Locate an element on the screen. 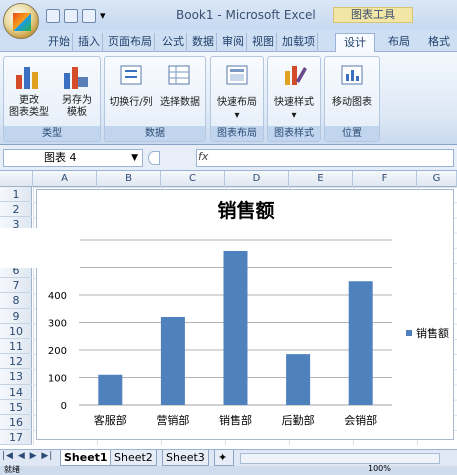 The width and height of the screenshot is (457, 475). switch-row-column-button: 切换行/列 is located at coordinates (131, 103).